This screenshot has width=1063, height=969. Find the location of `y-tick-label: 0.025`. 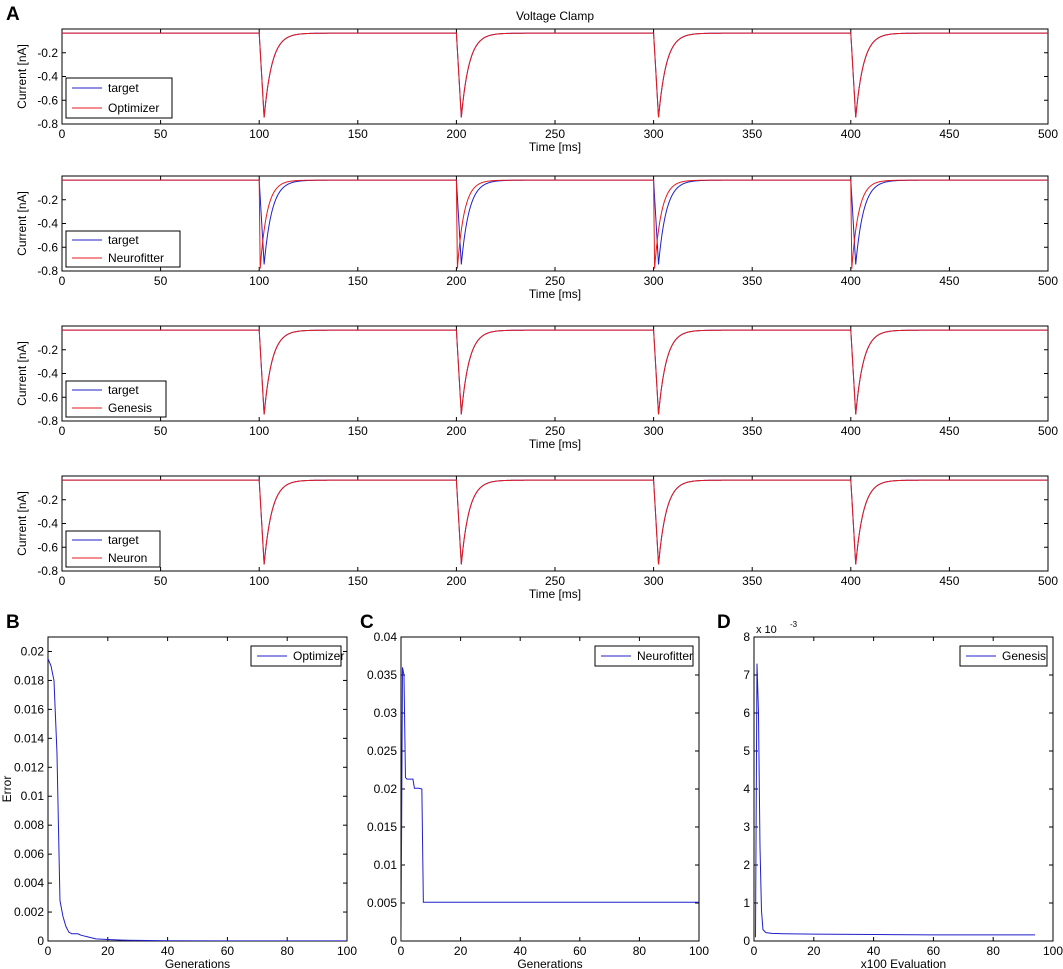

y-tick-label: 0.025 is located at coordinates (382, 751).